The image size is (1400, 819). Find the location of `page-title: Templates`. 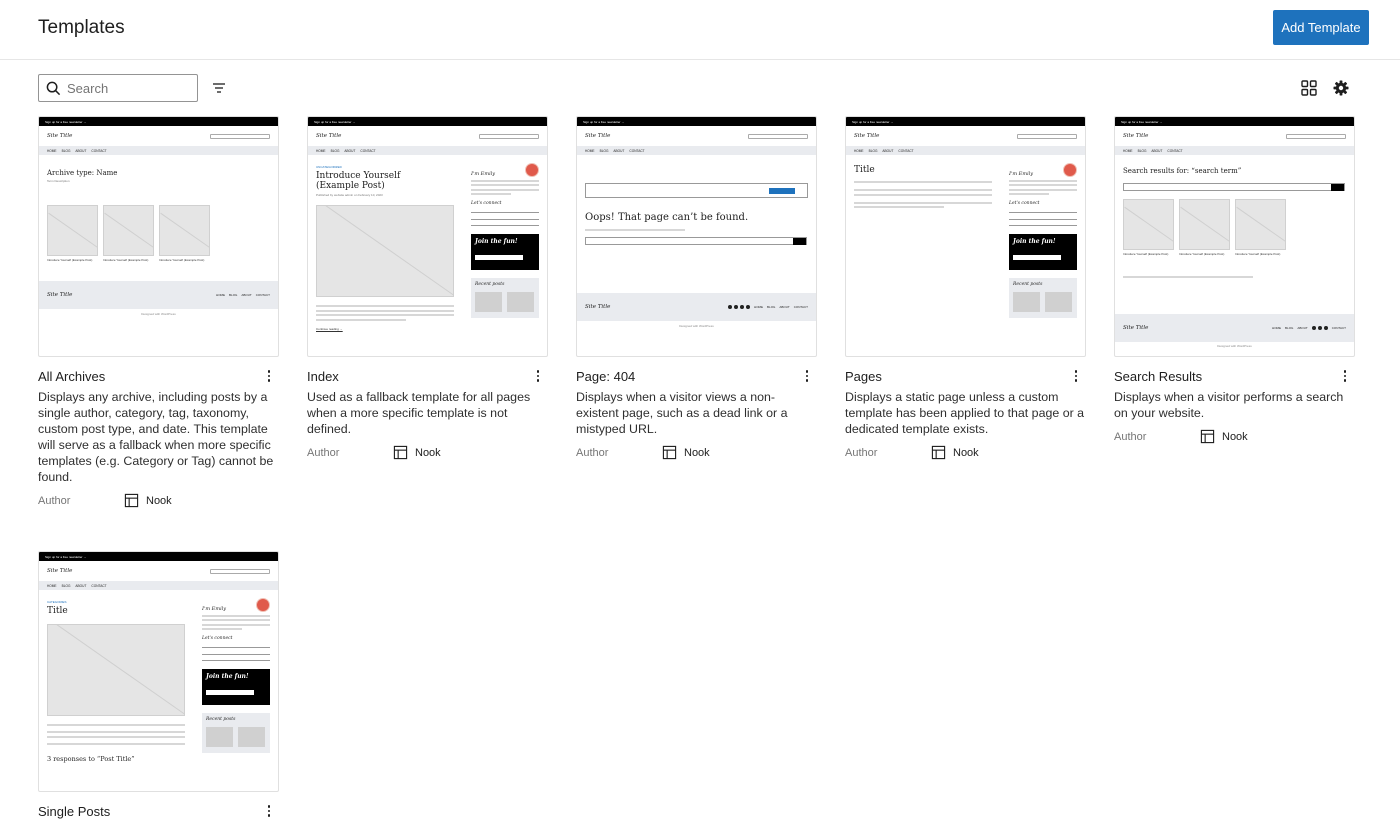

page-title: Templates is located at coordinates (81, 27).